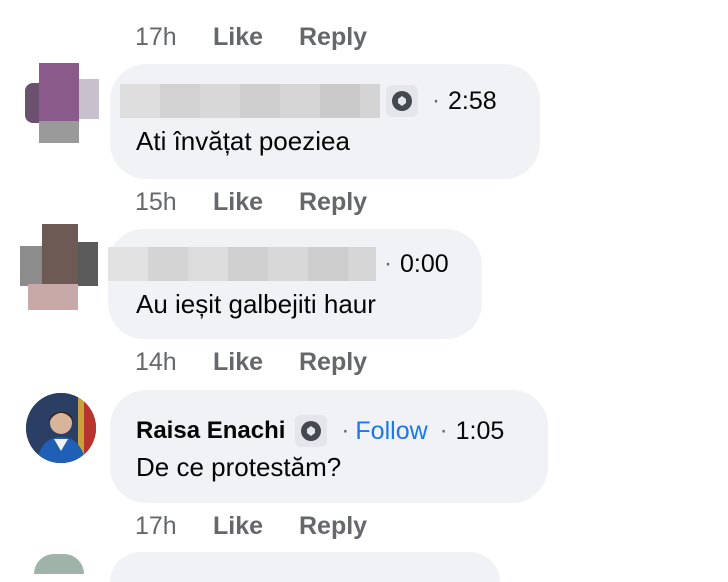  What do you see at coordinates (243, 141) in the screenshot?
I see `comment-text: Ati învățat poeziea` at bounding box center [243, 141].